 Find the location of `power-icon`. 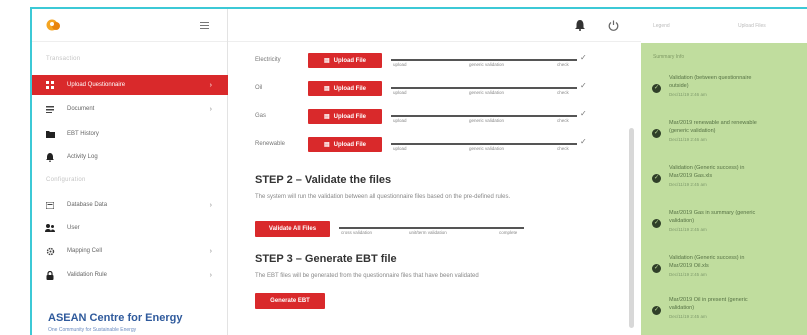

power-icon is located at coordinates (613, 25).